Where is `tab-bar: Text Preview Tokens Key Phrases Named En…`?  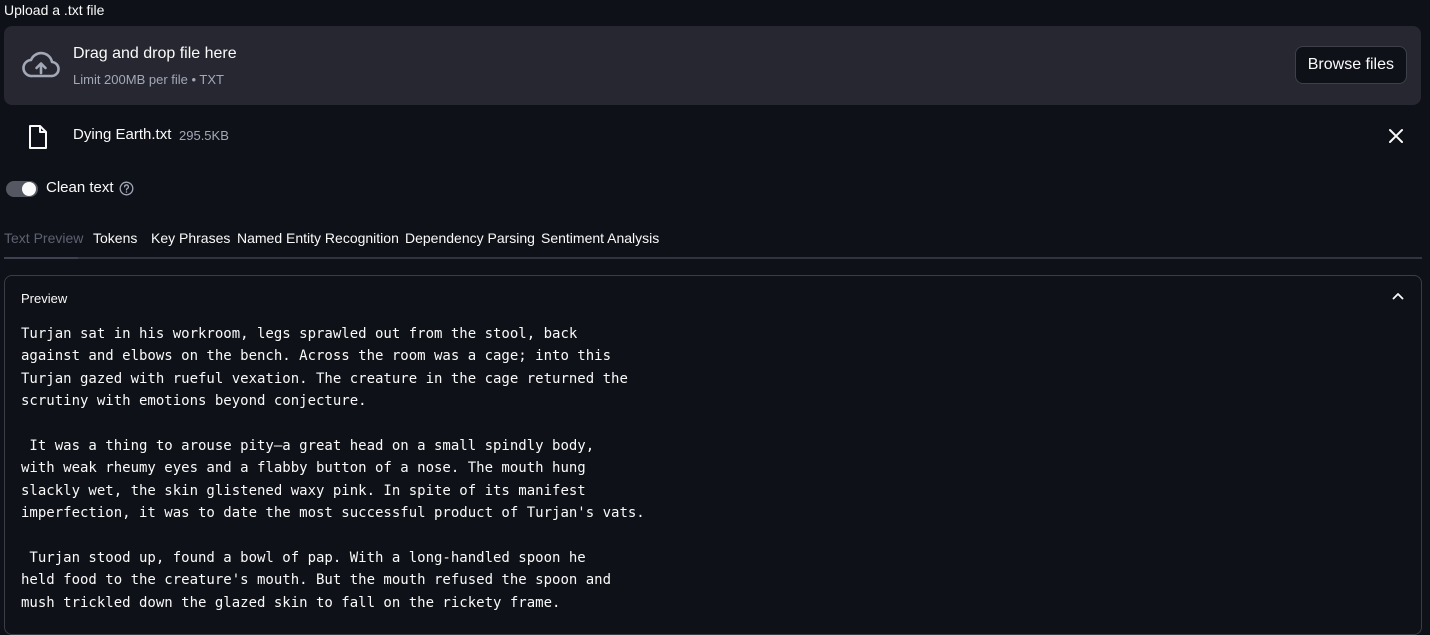 tab-bar: Text Preview Tokens Key Phrases Named En… is located at coordinates (713, 242).